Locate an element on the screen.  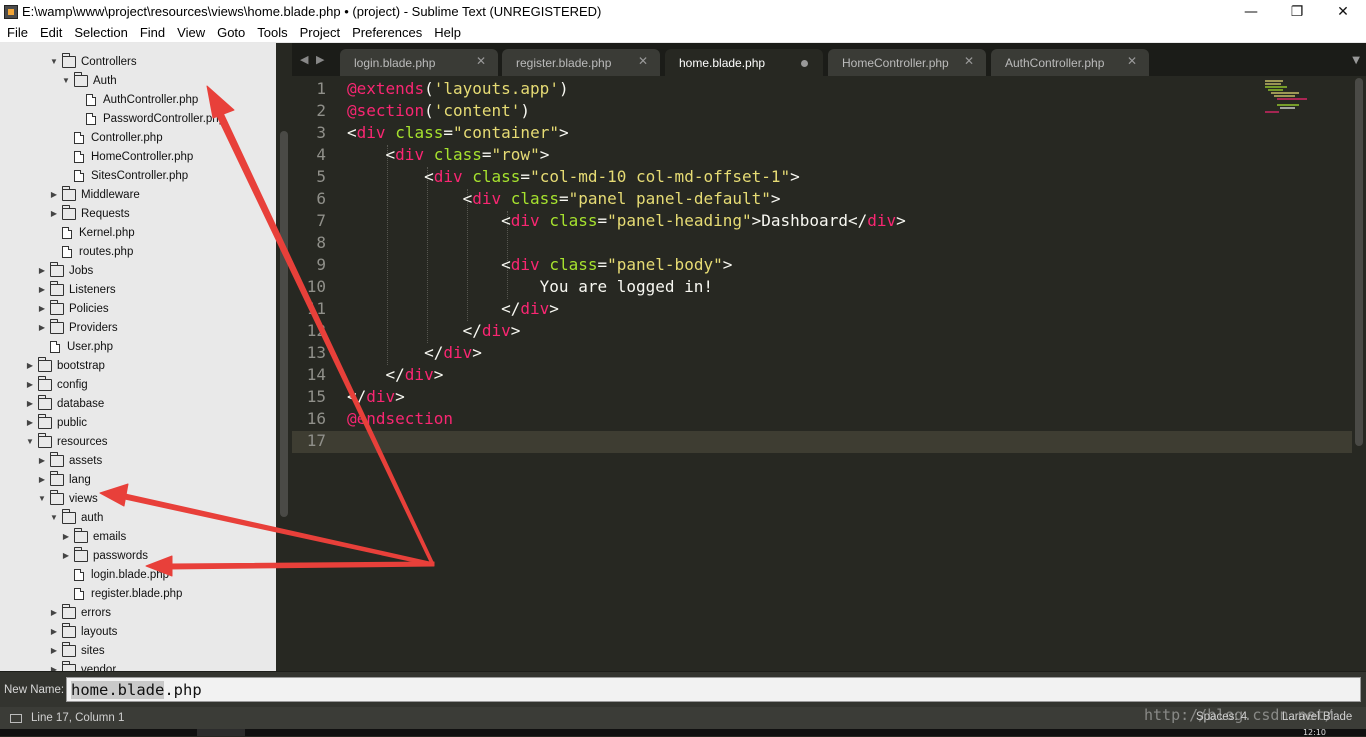
sidebar-item-middleware: ▶ Middleware is located at coordinates (94, 194).